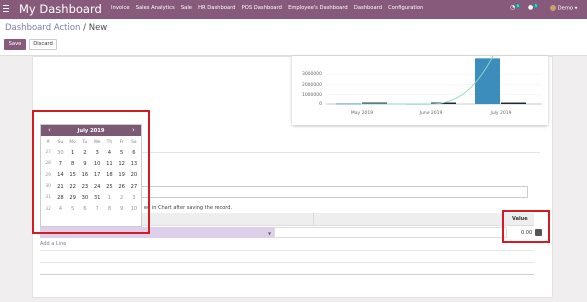 The width and height of the screenshot is (587, 302). Describe the element at coordinates (390, 232) in the screenshot. I see `row-field` at that location.